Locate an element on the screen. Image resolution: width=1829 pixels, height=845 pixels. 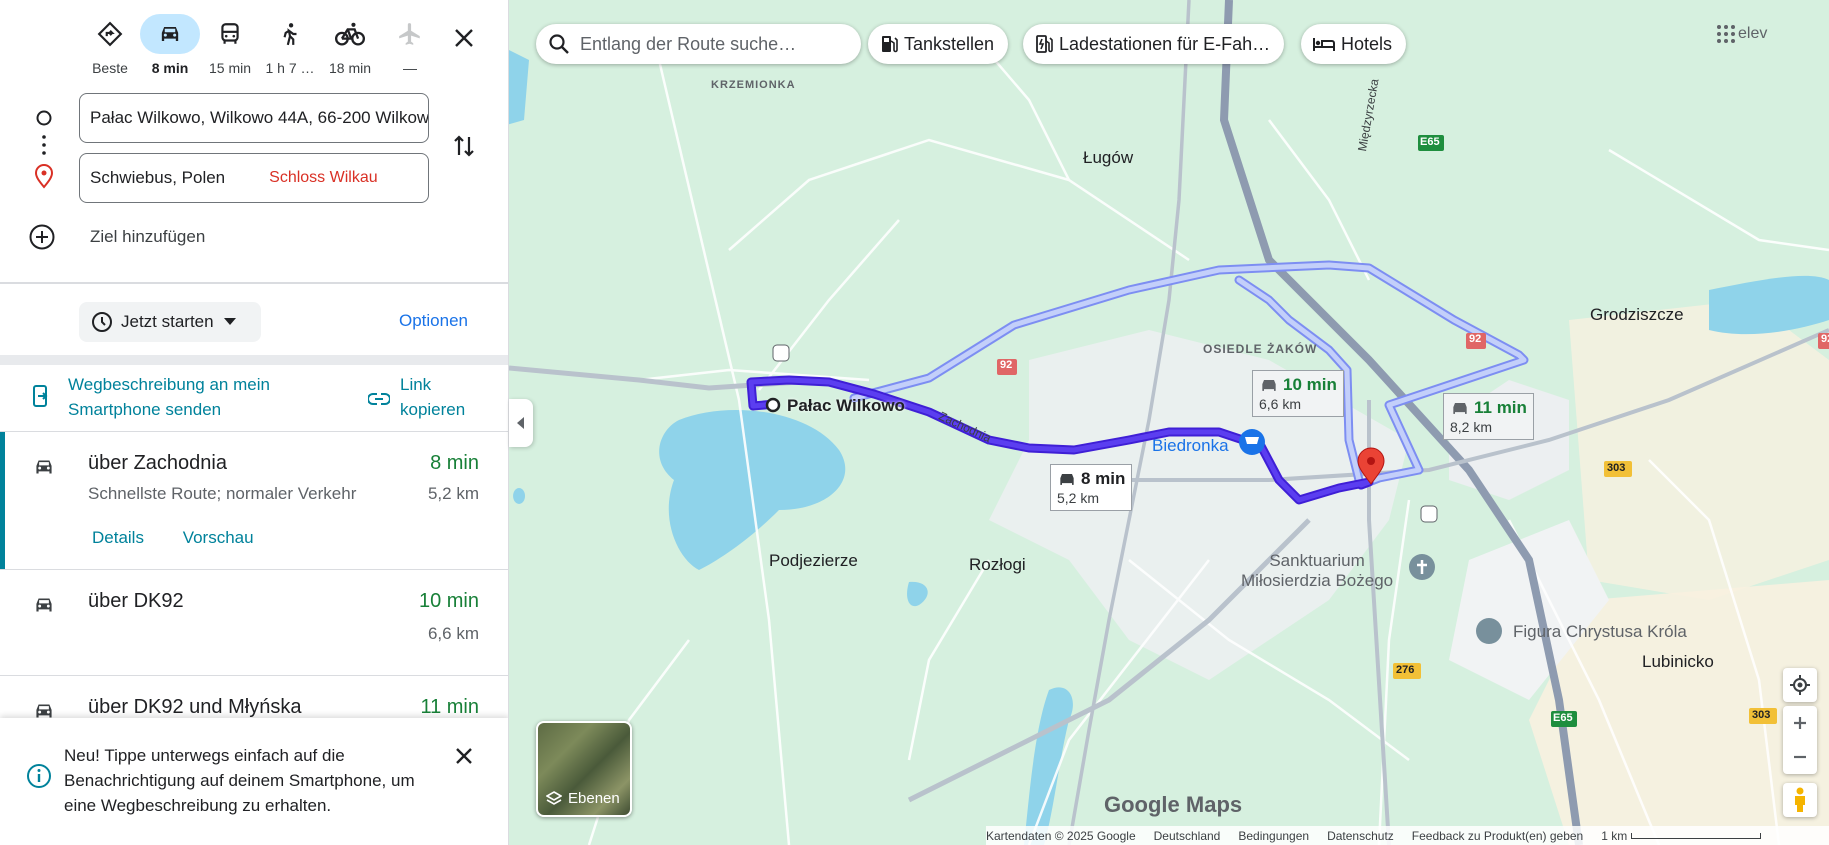
info-icon is located at coordinates (39, 776).